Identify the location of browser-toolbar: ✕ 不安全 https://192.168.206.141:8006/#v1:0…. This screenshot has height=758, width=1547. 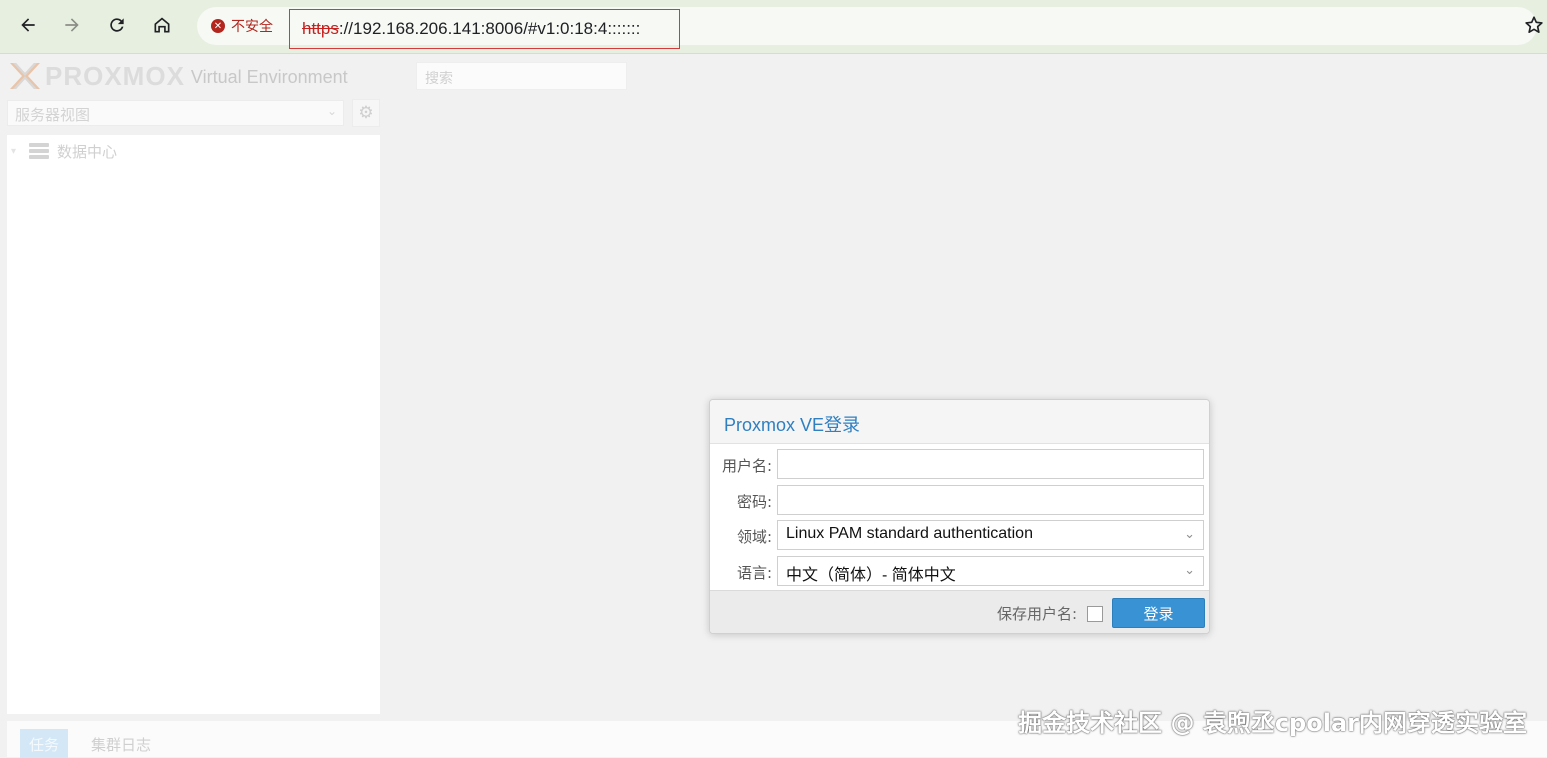
(773, 27).